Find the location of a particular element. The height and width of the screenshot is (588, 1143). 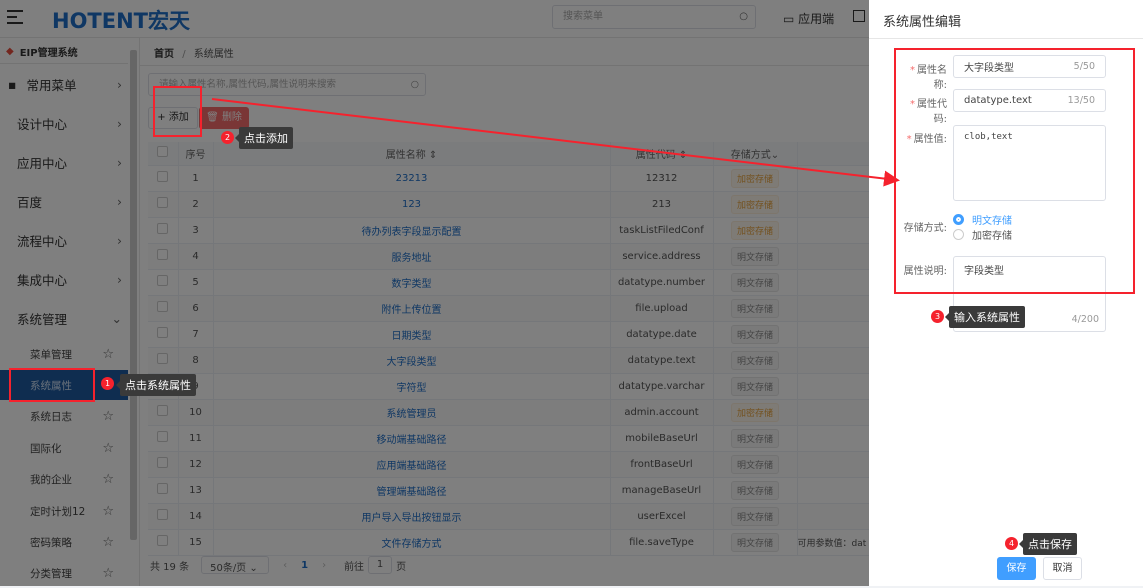

step-badge: 2 is located at coordinates (227, 137).